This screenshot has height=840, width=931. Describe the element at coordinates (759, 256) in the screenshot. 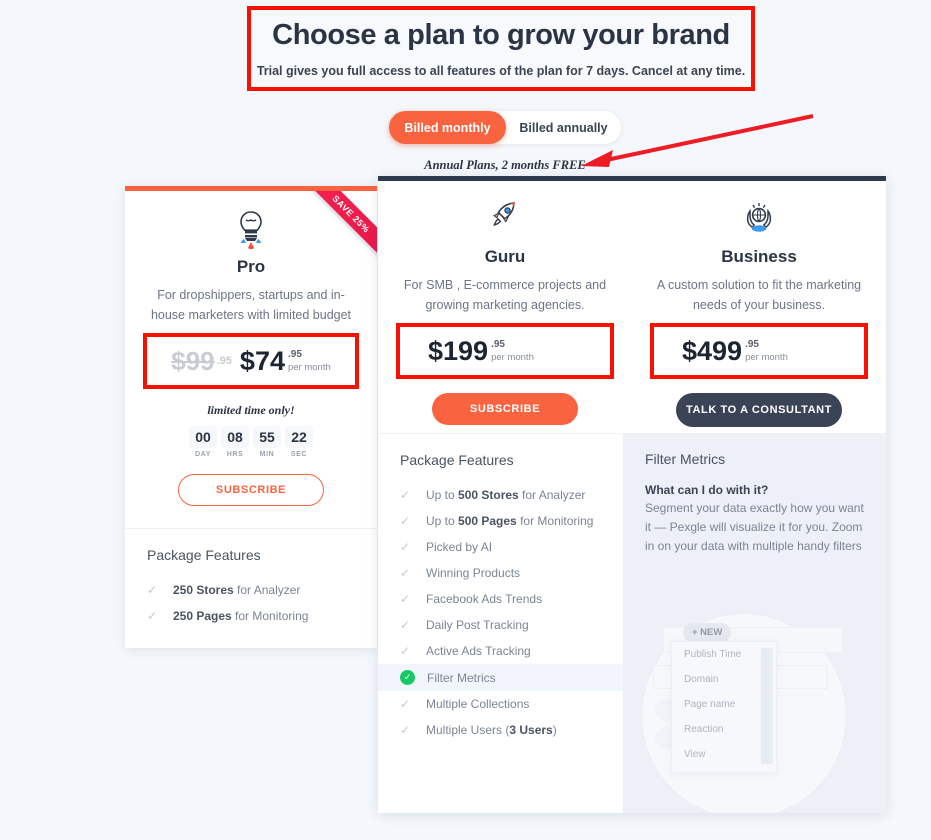

I see `plan-name-business: Business` at that location.